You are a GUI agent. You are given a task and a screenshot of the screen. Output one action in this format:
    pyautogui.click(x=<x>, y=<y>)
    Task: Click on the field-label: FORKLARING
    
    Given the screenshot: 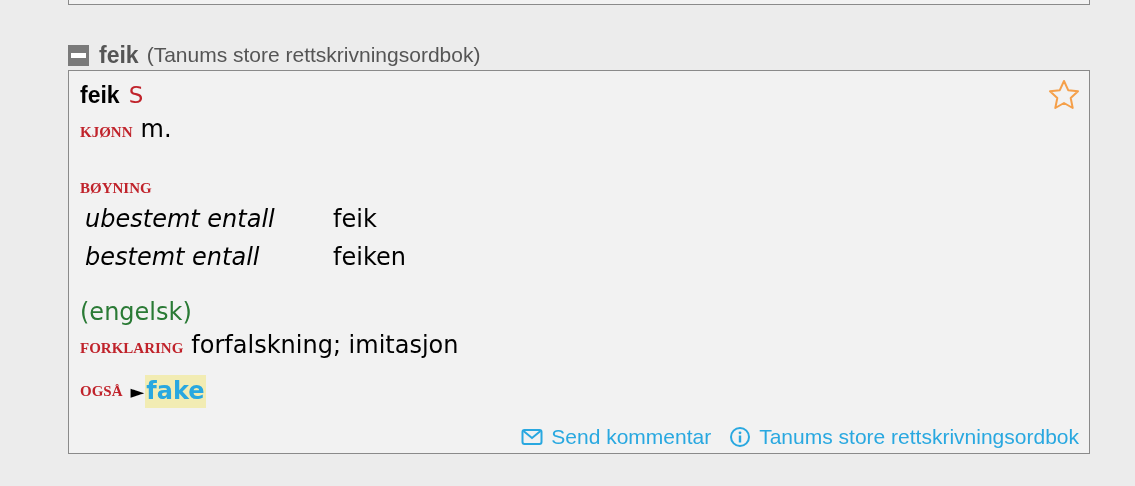 What is the action you would take?
    pyautogui.click(x=132, y=348)
    